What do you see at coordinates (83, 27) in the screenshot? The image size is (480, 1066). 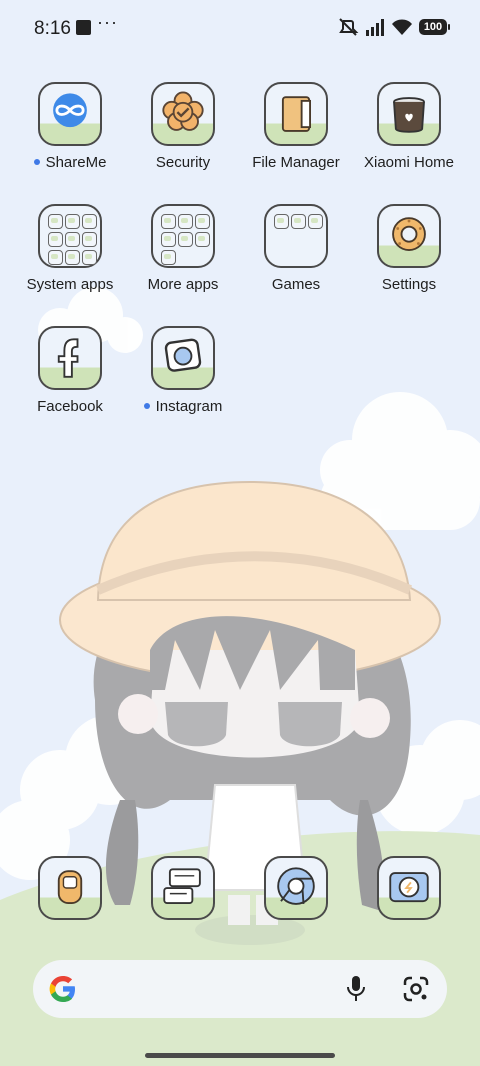 I see `notification-square-icon` at bounding box center [83, 27].